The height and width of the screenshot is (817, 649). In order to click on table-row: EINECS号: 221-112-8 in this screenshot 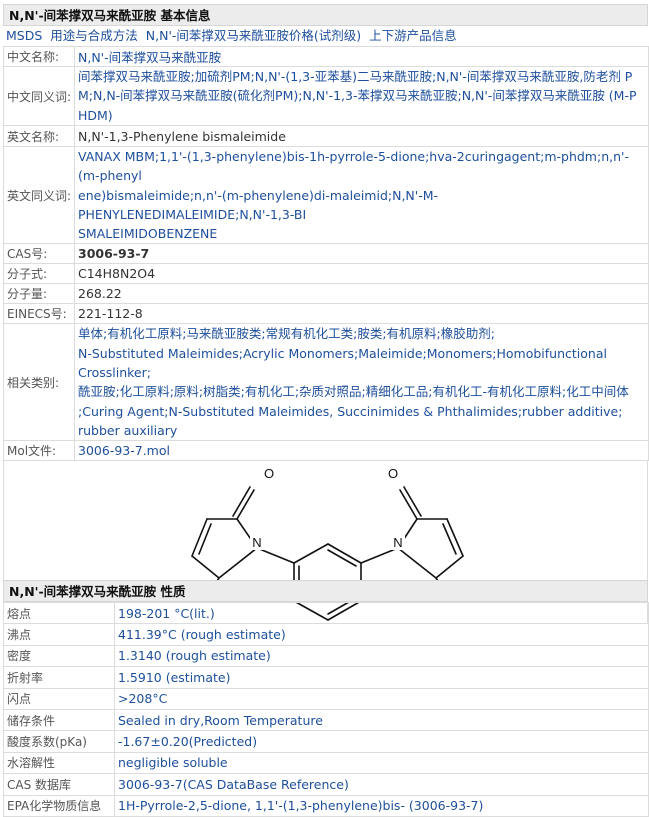, I will do `click(326, 314)`.